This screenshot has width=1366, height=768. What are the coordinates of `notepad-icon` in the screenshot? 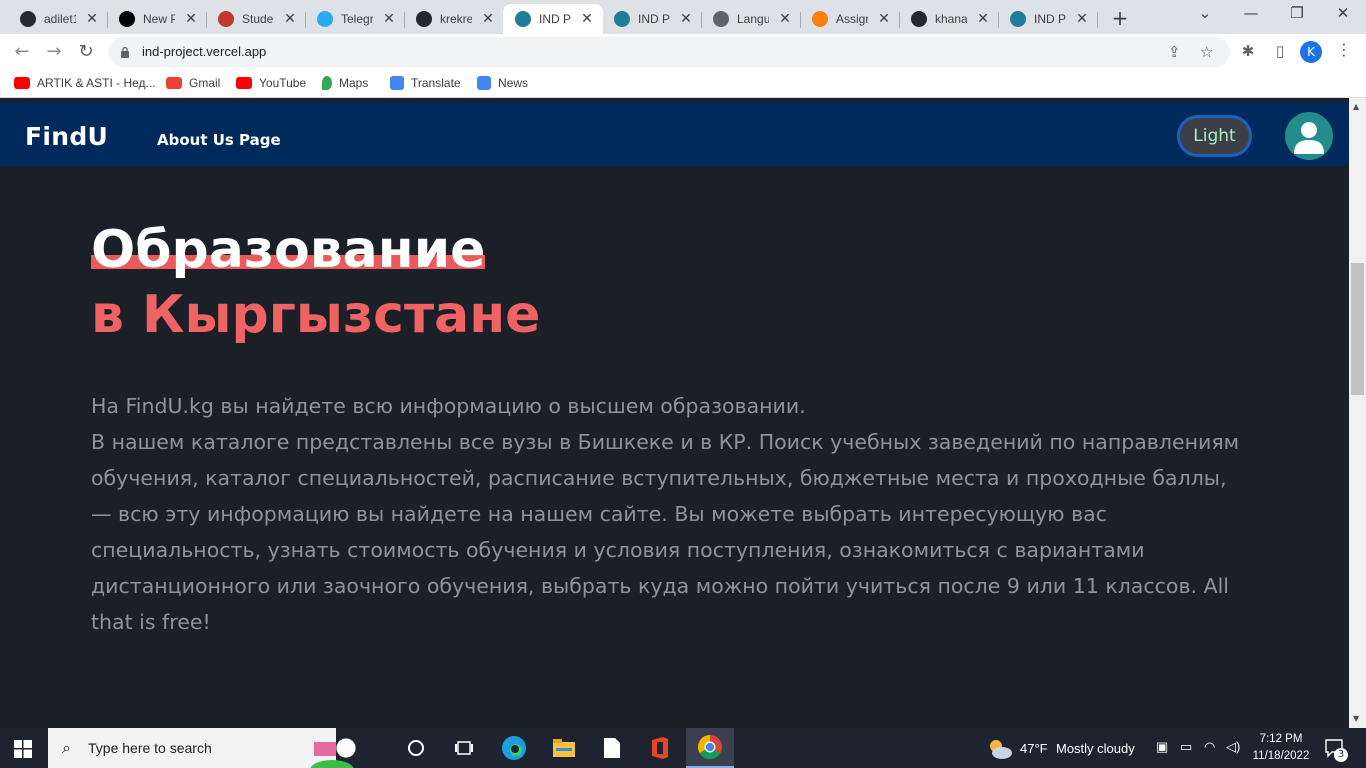 It's located at (612, 748).